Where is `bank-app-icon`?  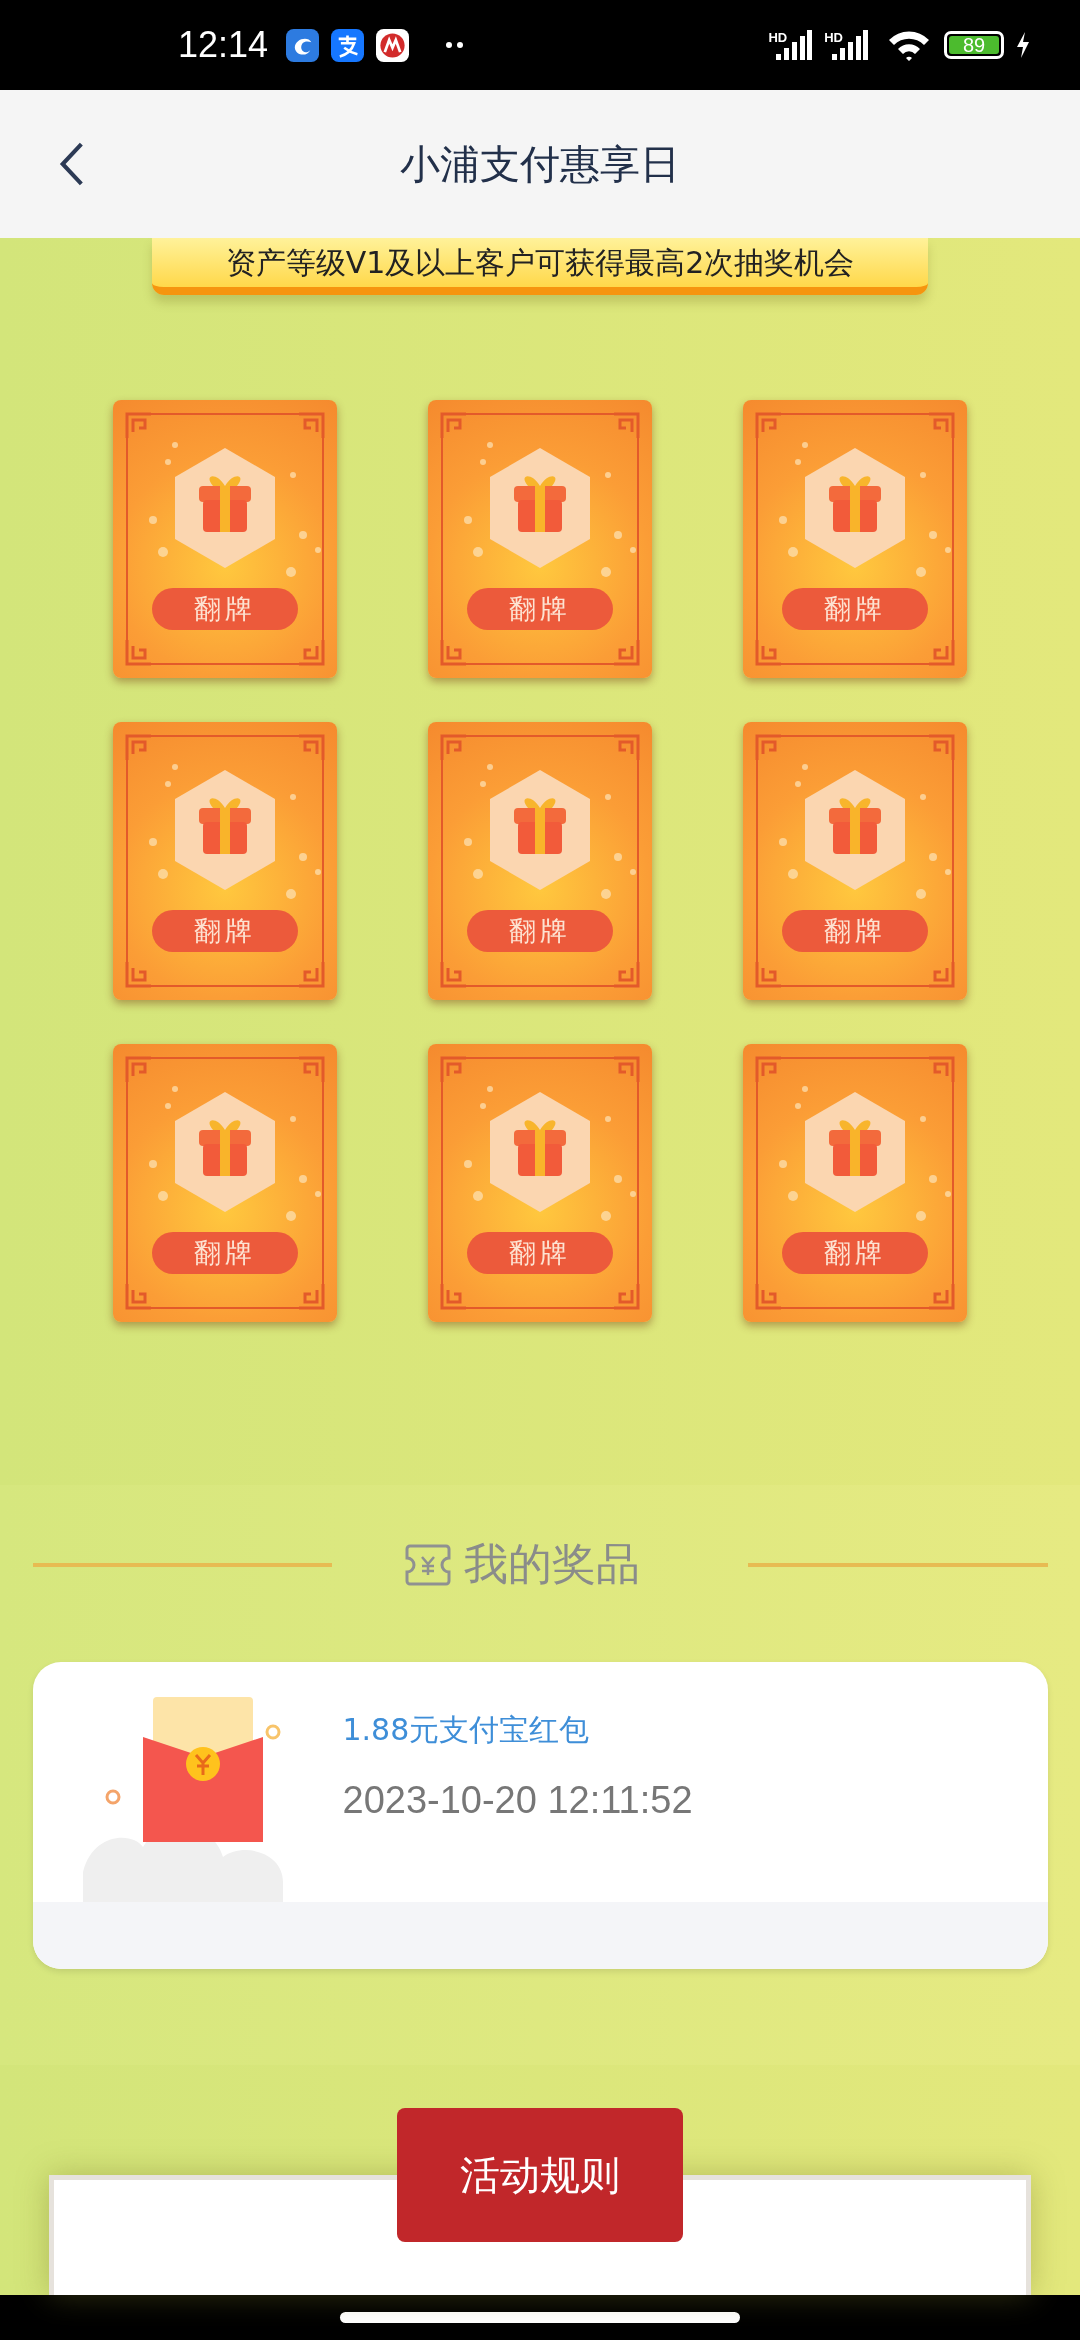 bank-app-icon is located at coordinates (393, 45).